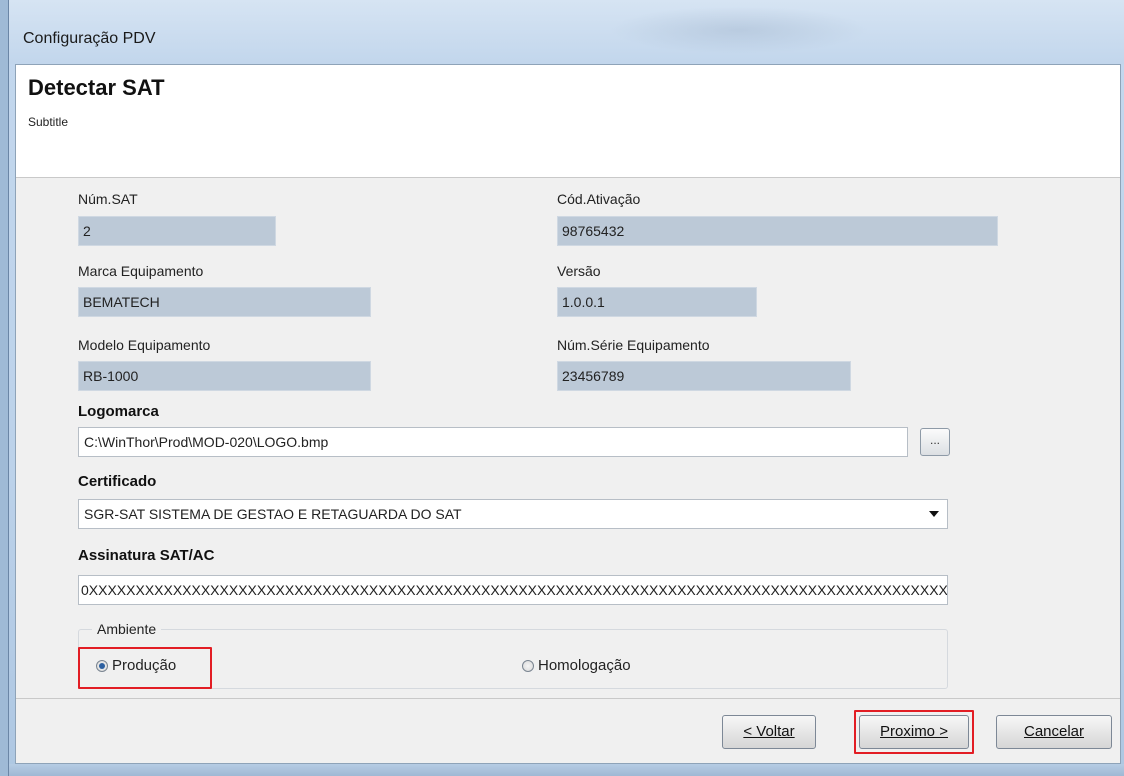 This screenshot has height=776, width=1124. I want to click on num-serie-field: 23456789, so click(704, 376).